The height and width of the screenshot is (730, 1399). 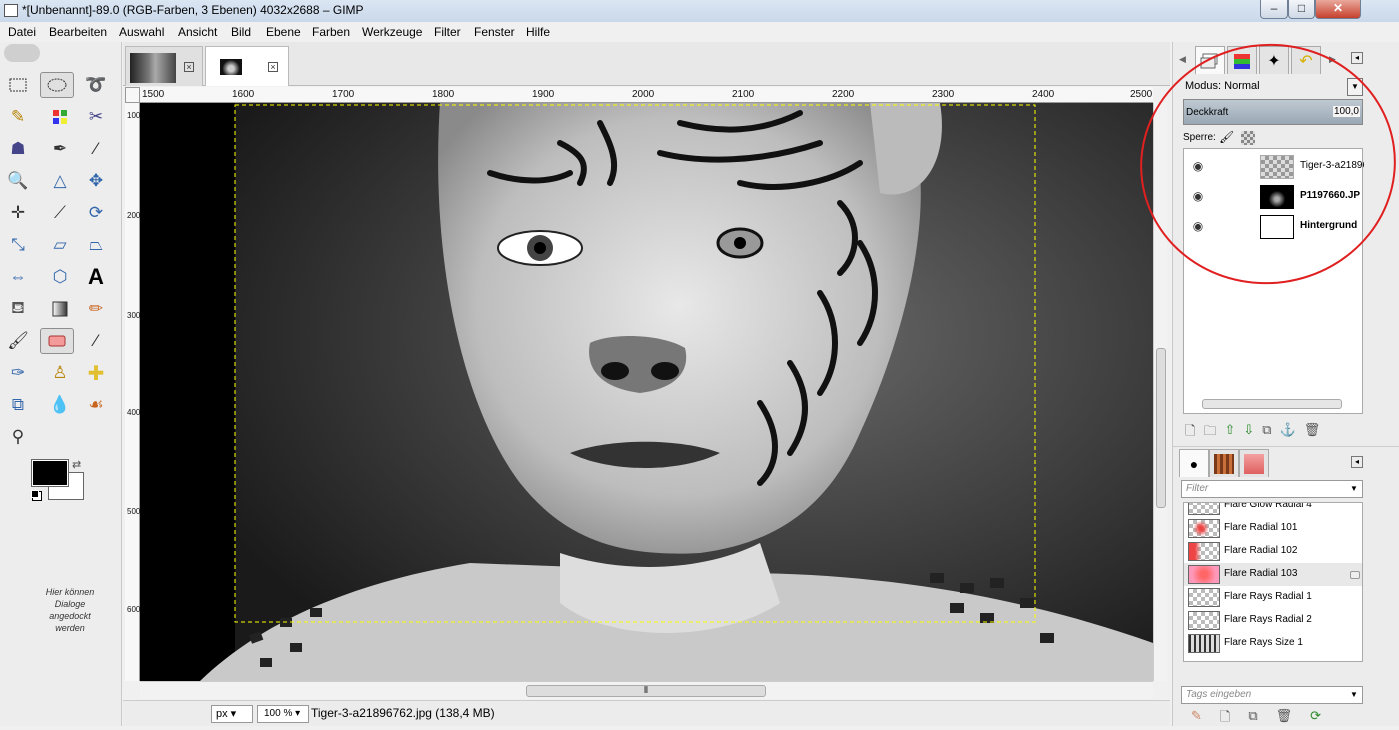 I want to click on ellipse-select-icon, so click(x=57, y=85).